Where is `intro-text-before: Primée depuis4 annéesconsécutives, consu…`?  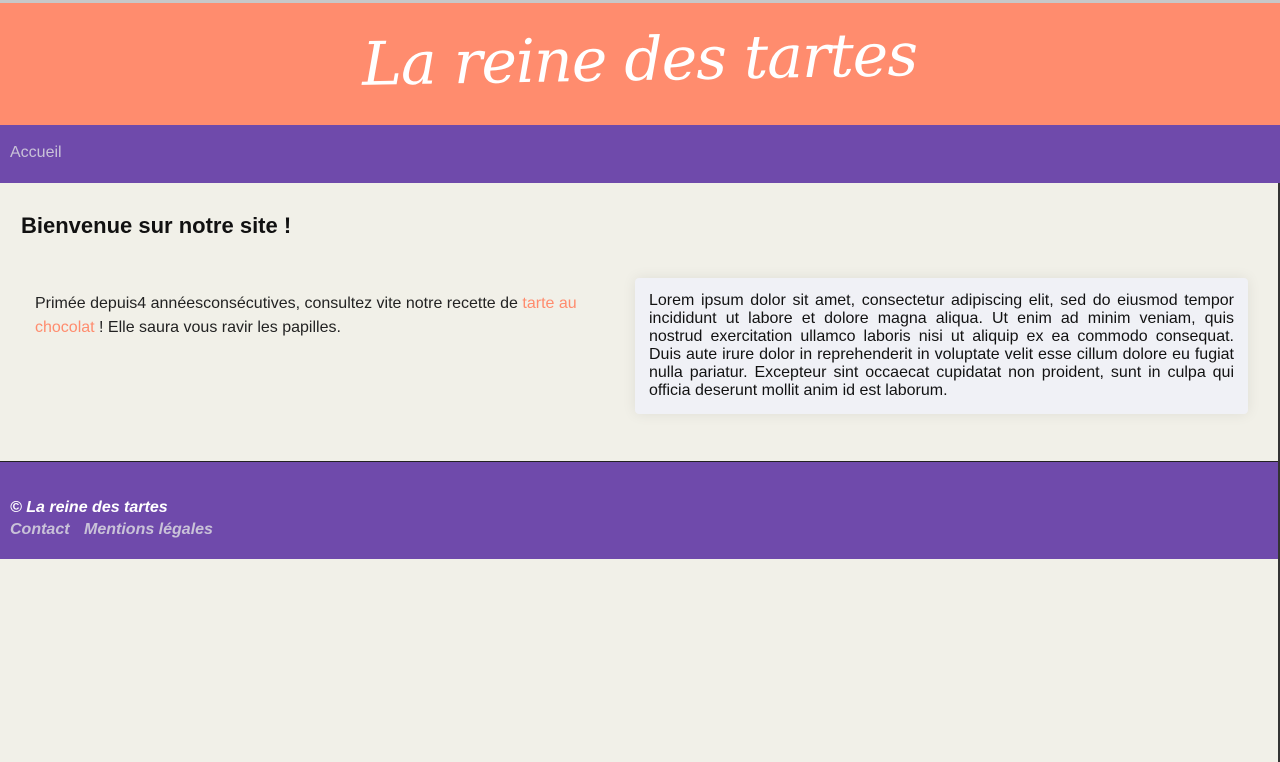 intro-text-before: Primée depuis4 annéesconsécutives, consu… is located at coordinates (279, 303).